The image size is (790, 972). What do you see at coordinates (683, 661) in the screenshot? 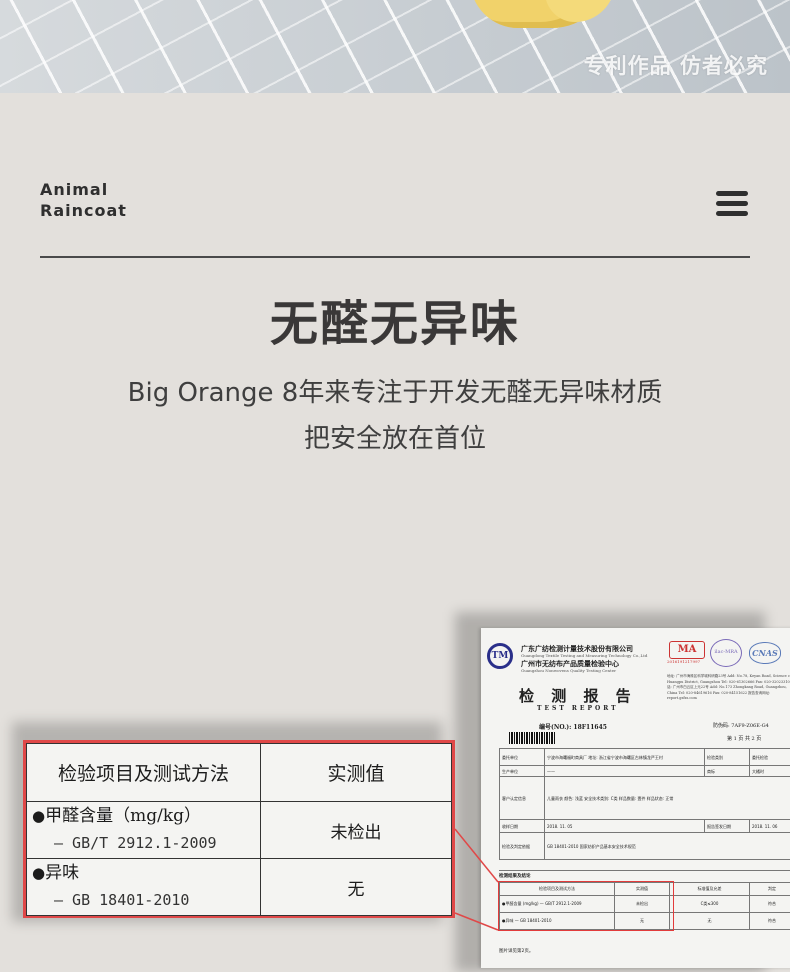
I see `ma-stamp-number: 2016191217997` at bounding box center [683, 661].